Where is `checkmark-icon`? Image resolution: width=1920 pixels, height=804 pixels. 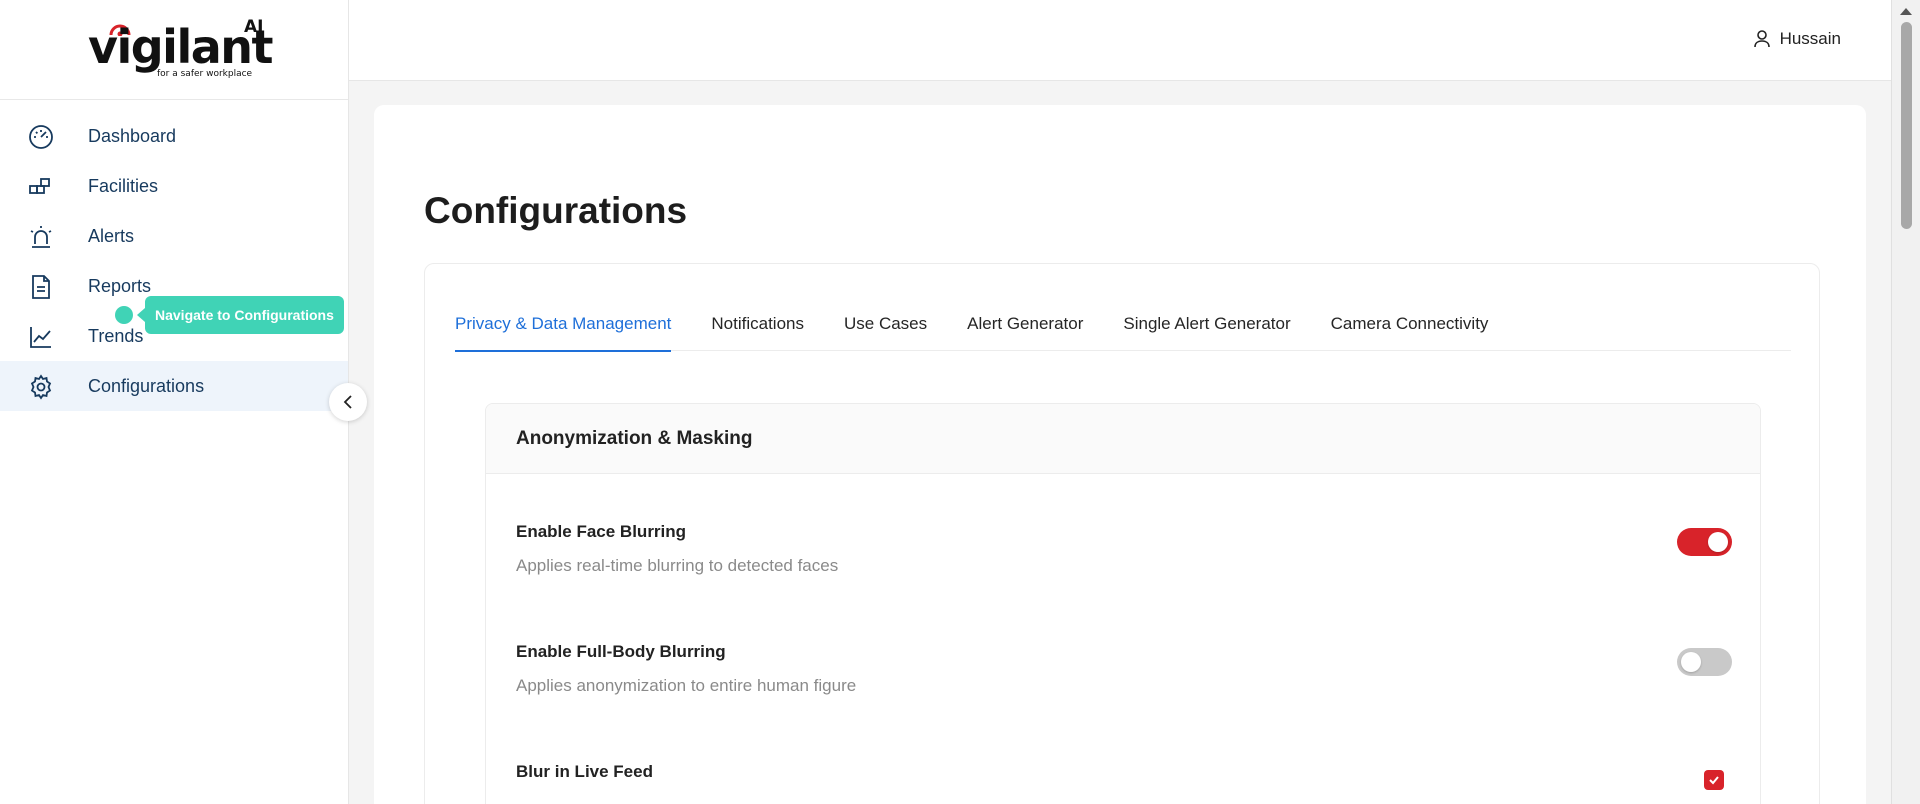
checkmark-icon is located at coordinates (1714, 780).